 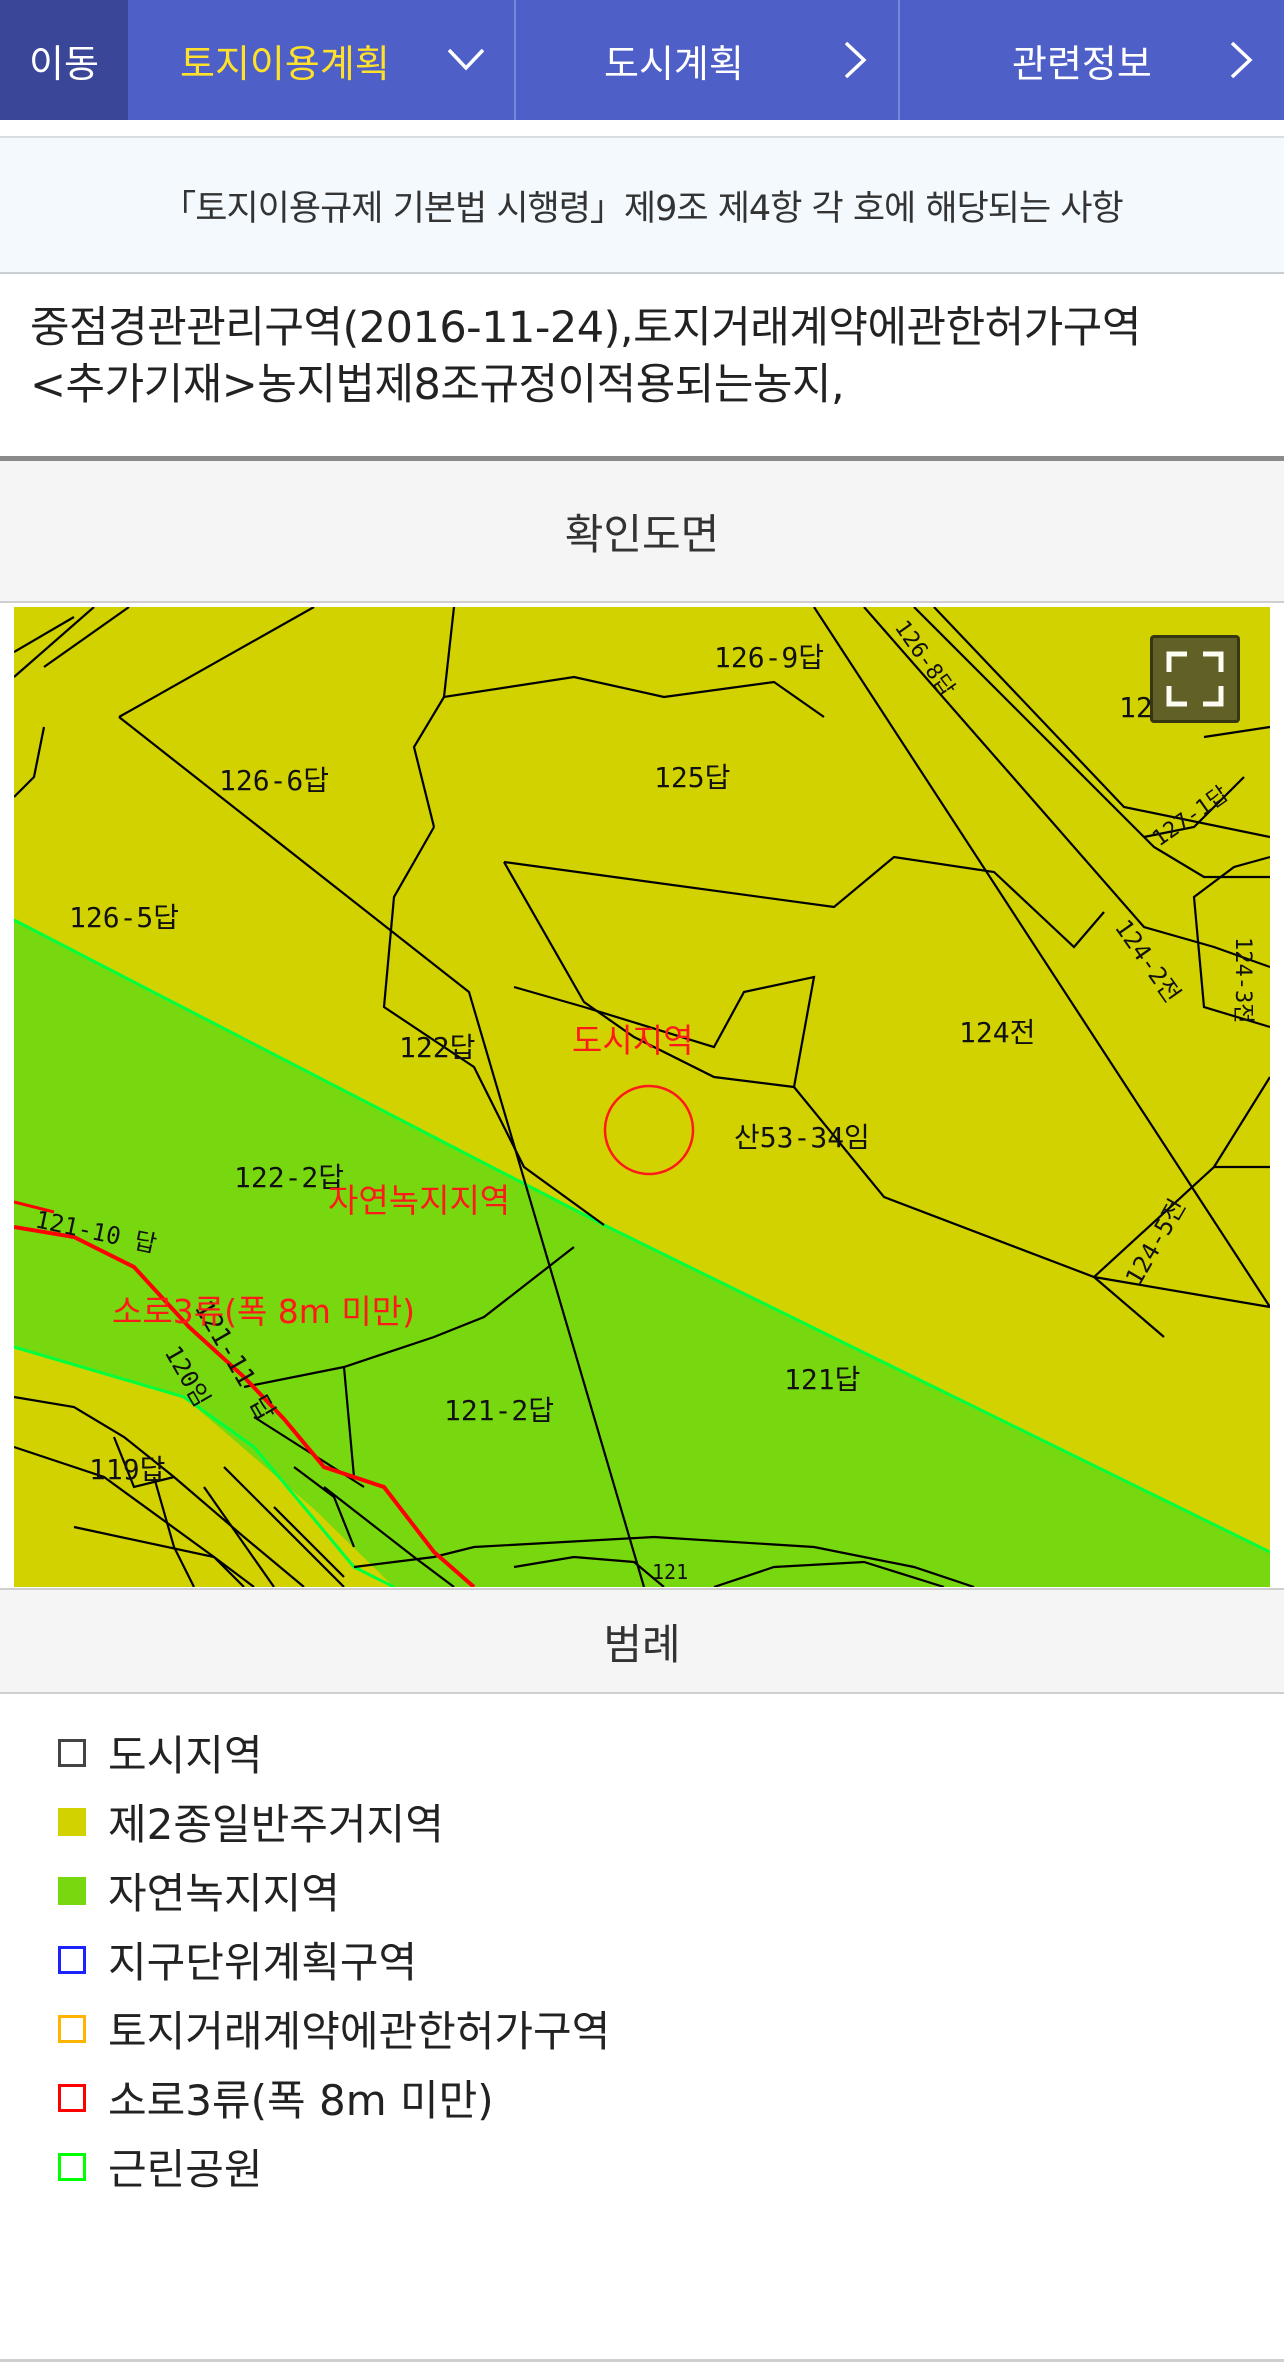 I want to click on top-nav: 이동 토지이용계획 도시계획 관련정보, so click(x=642, y=60).